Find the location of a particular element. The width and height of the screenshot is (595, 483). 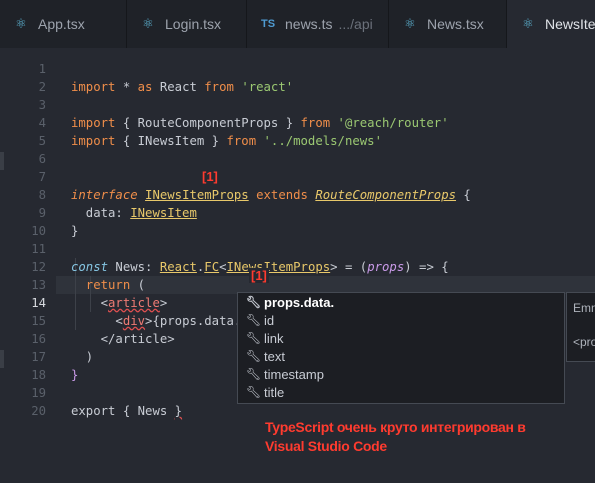

code-line: 1 import * as React from 'react' is located at coordinates (297, 68).